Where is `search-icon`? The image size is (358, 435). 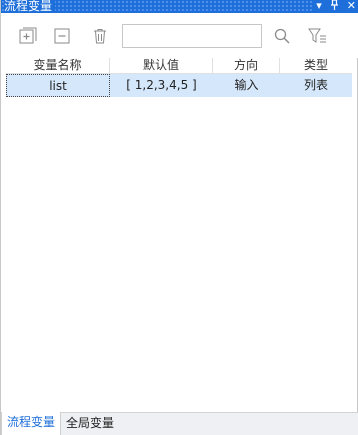 search-icon is located at coordinates (282, 36).